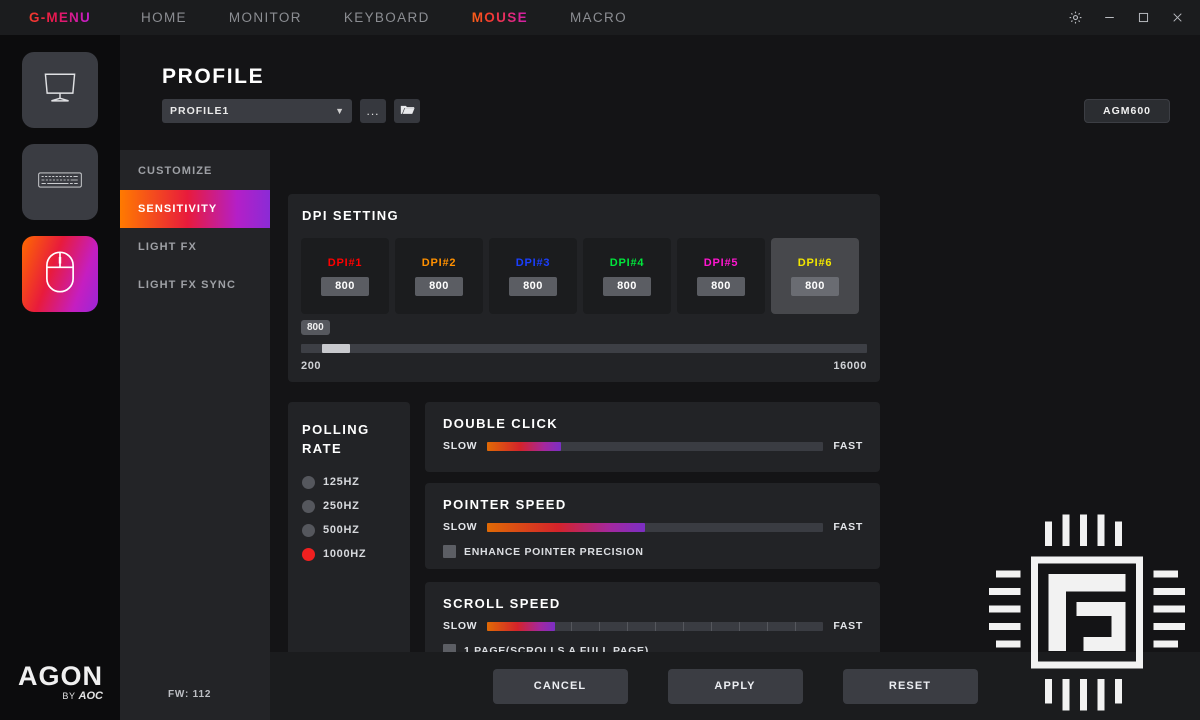 This screenshot has width=1200, height=720. What do you see at coordinates (60, 377) in the screenshot?
I see `device-rail: AGON BY AOC` at bounding box center [60, 377].